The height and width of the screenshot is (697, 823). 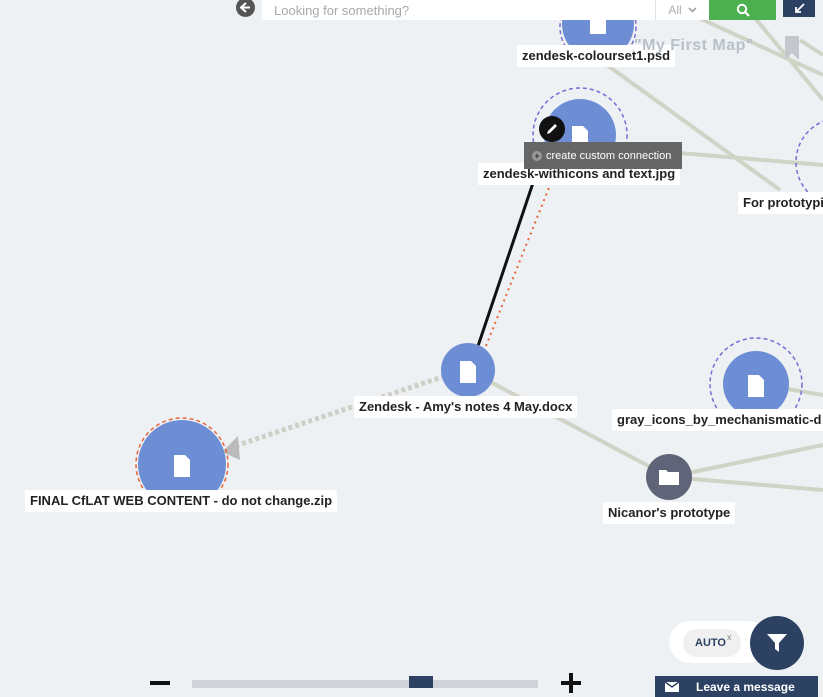 I want to click on search-bar: All, so click(x=519, y=10).